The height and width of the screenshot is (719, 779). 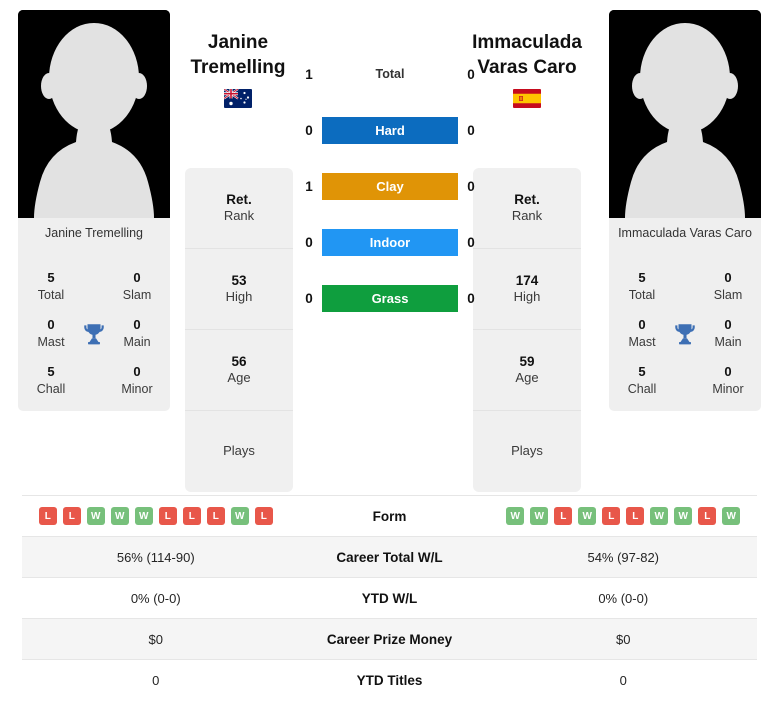 What do you see at coordinates (156, 680) in the screenshot?
I see `stat-value-left: 0` at bounding box center [156, 680].